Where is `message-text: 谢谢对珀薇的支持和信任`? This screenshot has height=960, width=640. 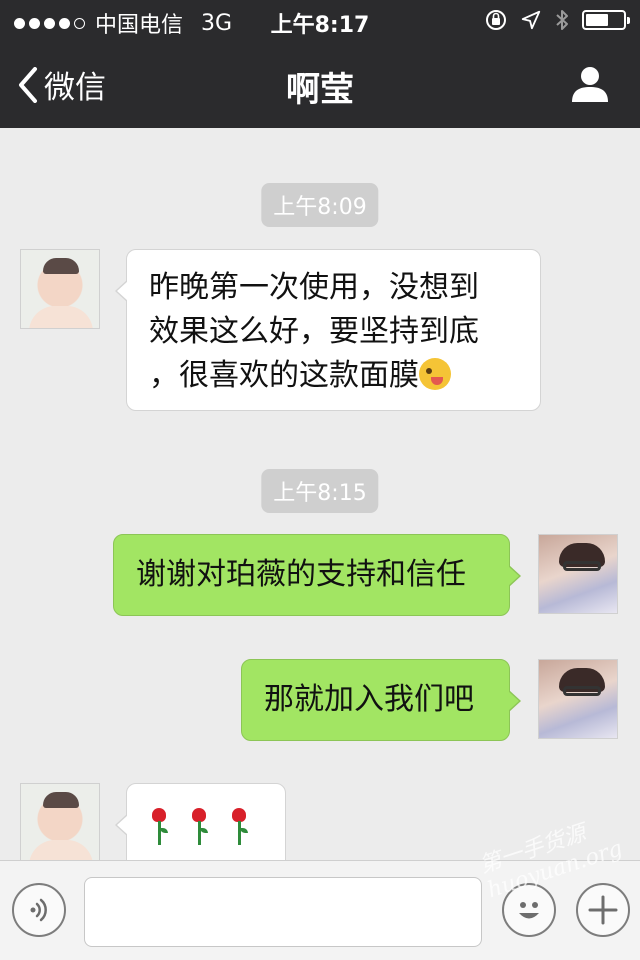 message-text: 谢谢对珀薇的支持和信任 is located at coordinates (301, 574).